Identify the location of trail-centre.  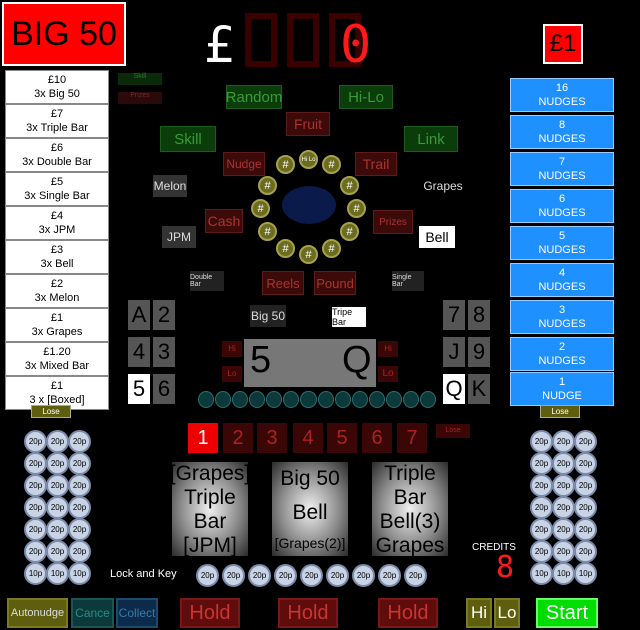
(309, 205).